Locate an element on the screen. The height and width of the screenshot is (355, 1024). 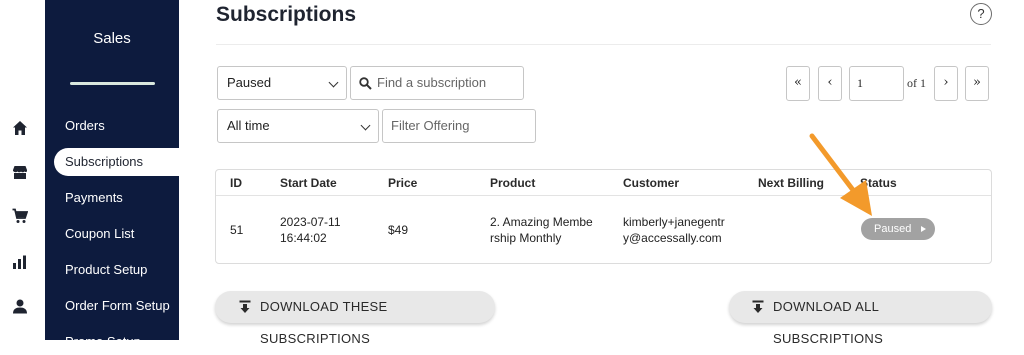
title-divider is located at coordinates (603, 44).